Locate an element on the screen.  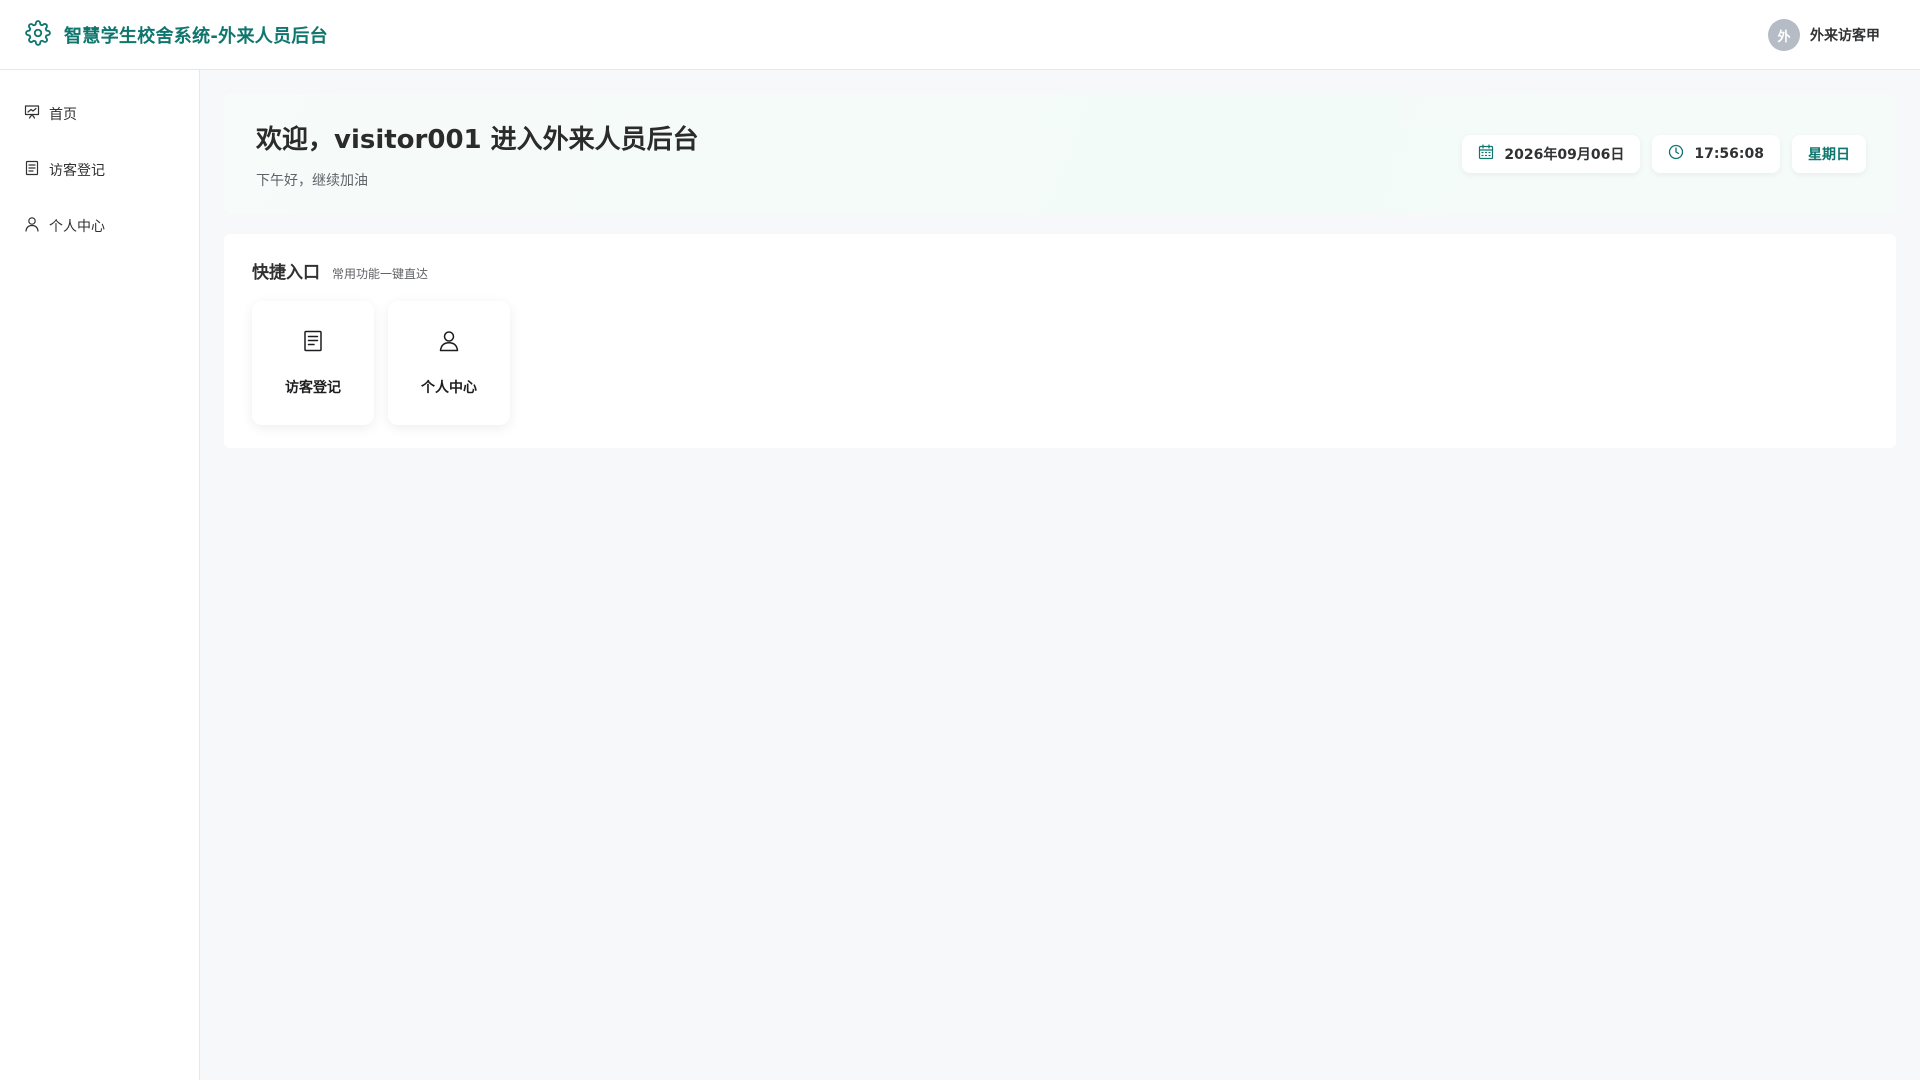
app-title: 智慧学生校舍系统-外来人员后台 is located at coordinates (196, 36).